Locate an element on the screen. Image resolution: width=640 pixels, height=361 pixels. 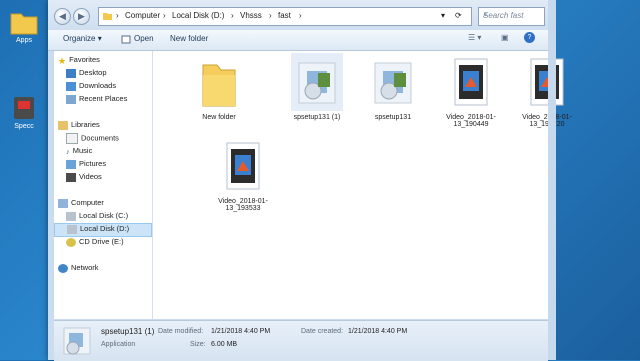
star-icon: ★ is located at coordinates (62, 60).